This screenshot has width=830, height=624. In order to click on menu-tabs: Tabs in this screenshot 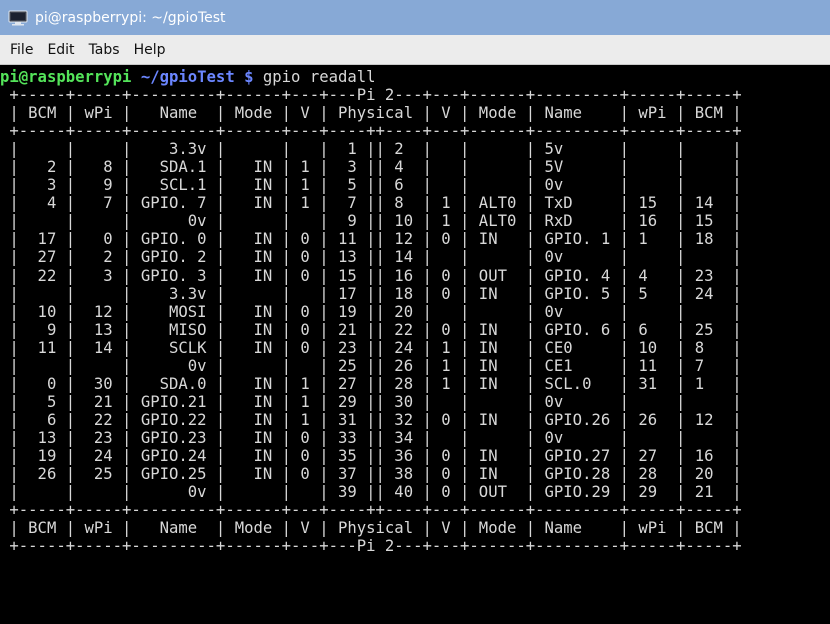, I will do `click(104, 50)`.